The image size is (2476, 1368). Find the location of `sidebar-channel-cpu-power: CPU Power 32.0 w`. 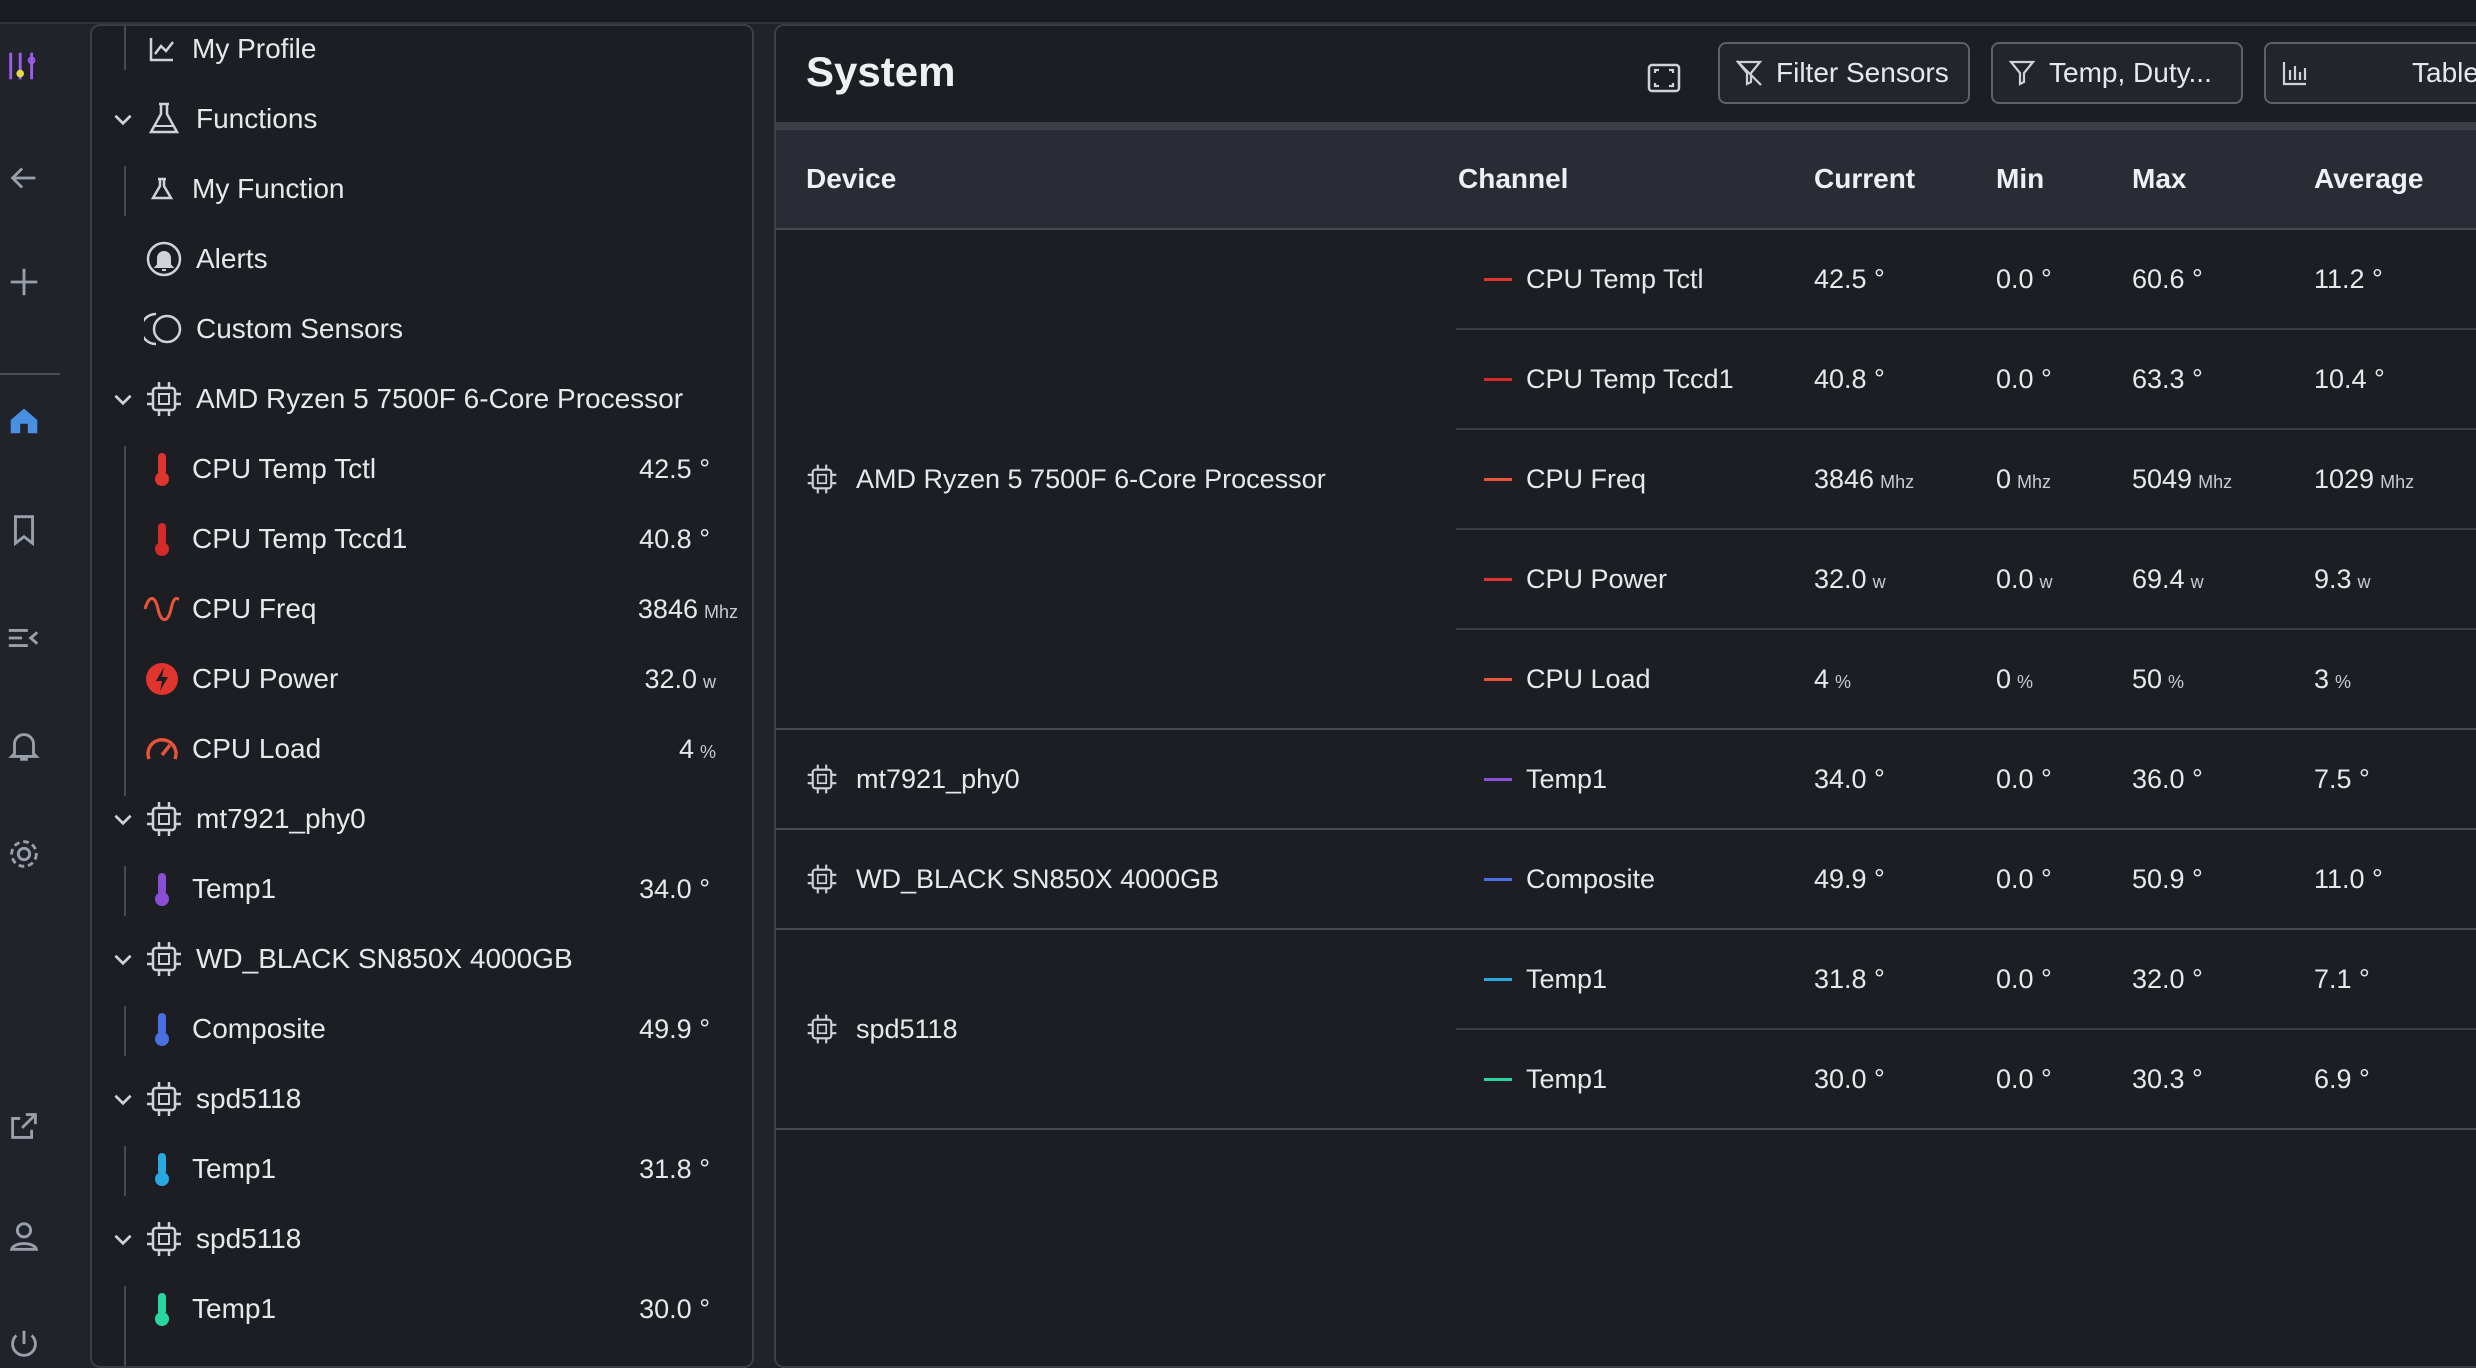

sidebar-channel-cpu-power: CPU Power 32.0 w is located at coordinates (422, 679).